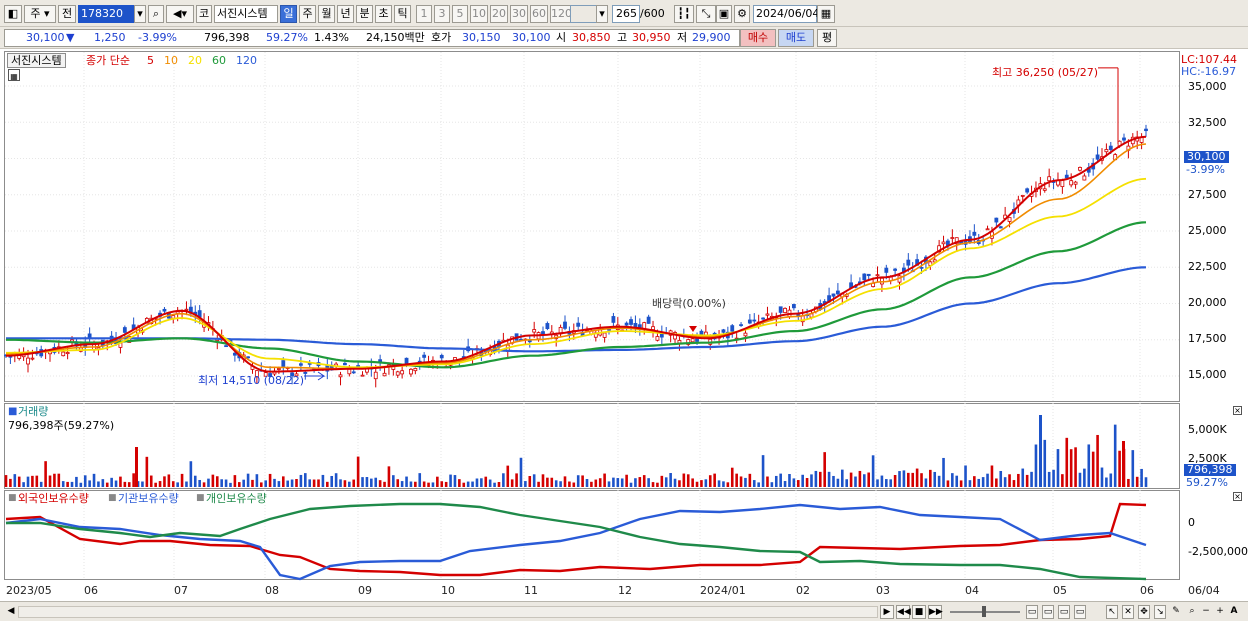 The width and height of the screenshot is (1248, 621). What do you see at coordinates (112, 498) in the screenshot?
I see `square-icon: ■` at bounding box center [112, 498].